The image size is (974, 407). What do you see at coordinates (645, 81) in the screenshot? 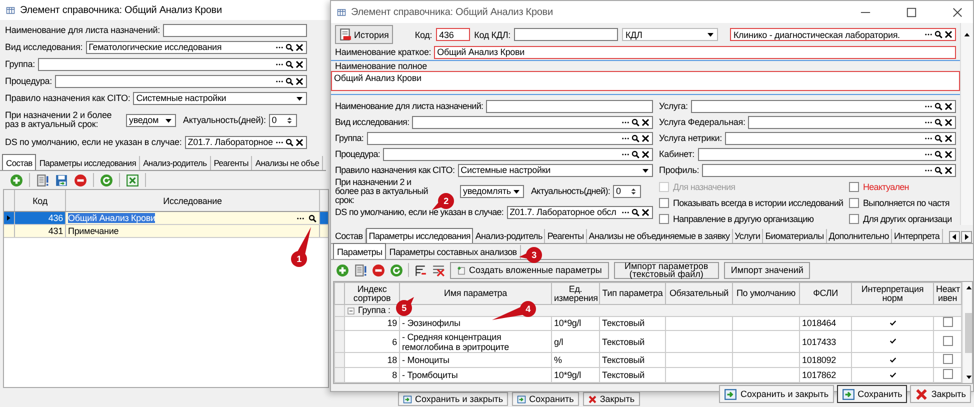
I see `text-area: Общий Анализ Крови` at bounding box center [645, 81].